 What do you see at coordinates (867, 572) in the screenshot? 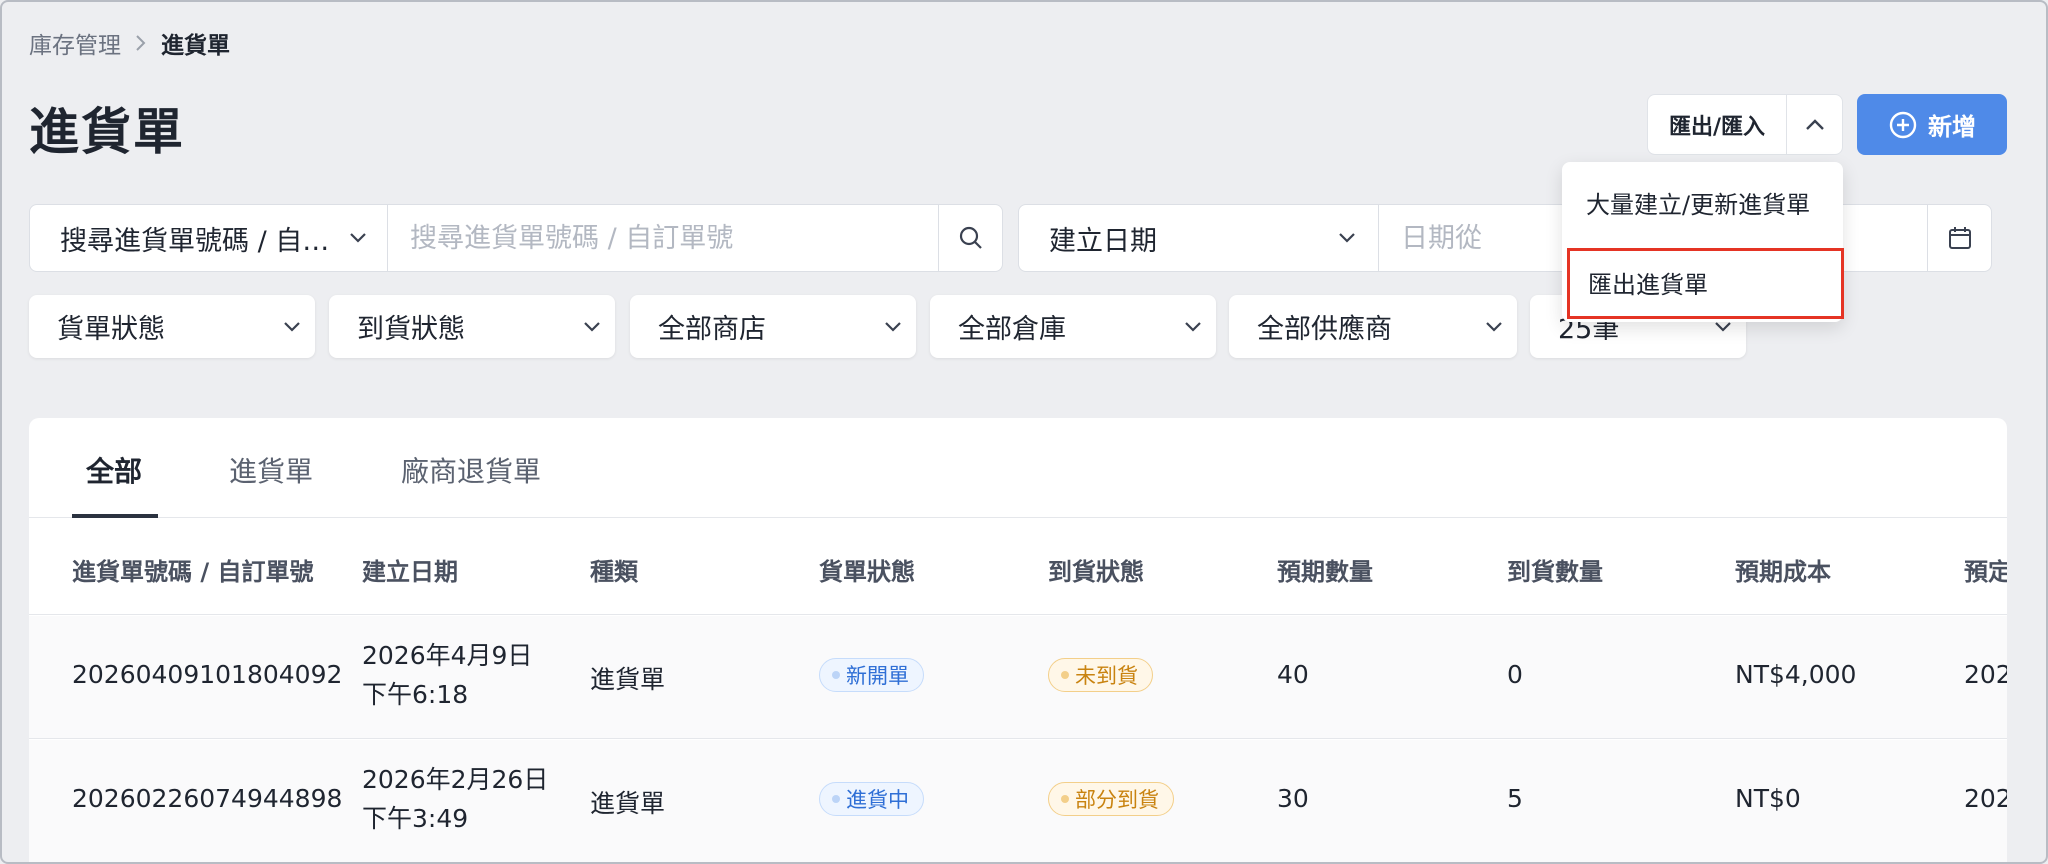
I see `column-header: 貨單狀態` at bounding box center [867, 572].